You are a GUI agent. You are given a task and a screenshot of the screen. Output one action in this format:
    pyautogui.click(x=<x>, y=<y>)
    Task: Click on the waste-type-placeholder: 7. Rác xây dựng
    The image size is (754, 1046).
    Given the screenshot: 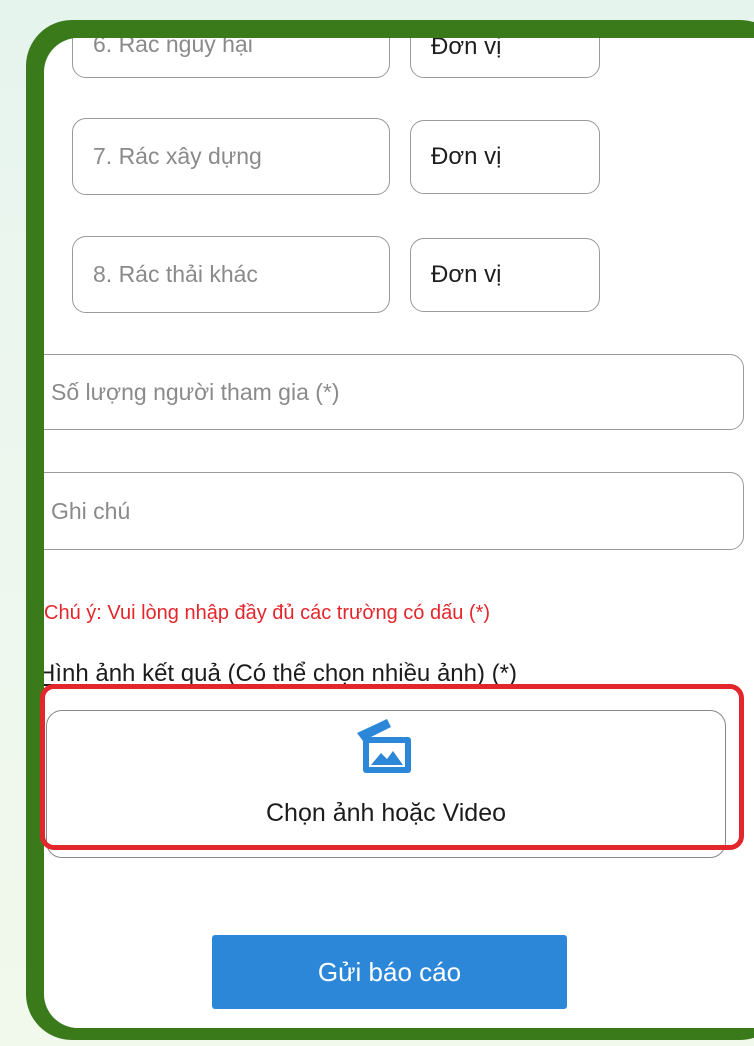 What is the action you would take?
    pyautogui.click(x=177, y=156)
    